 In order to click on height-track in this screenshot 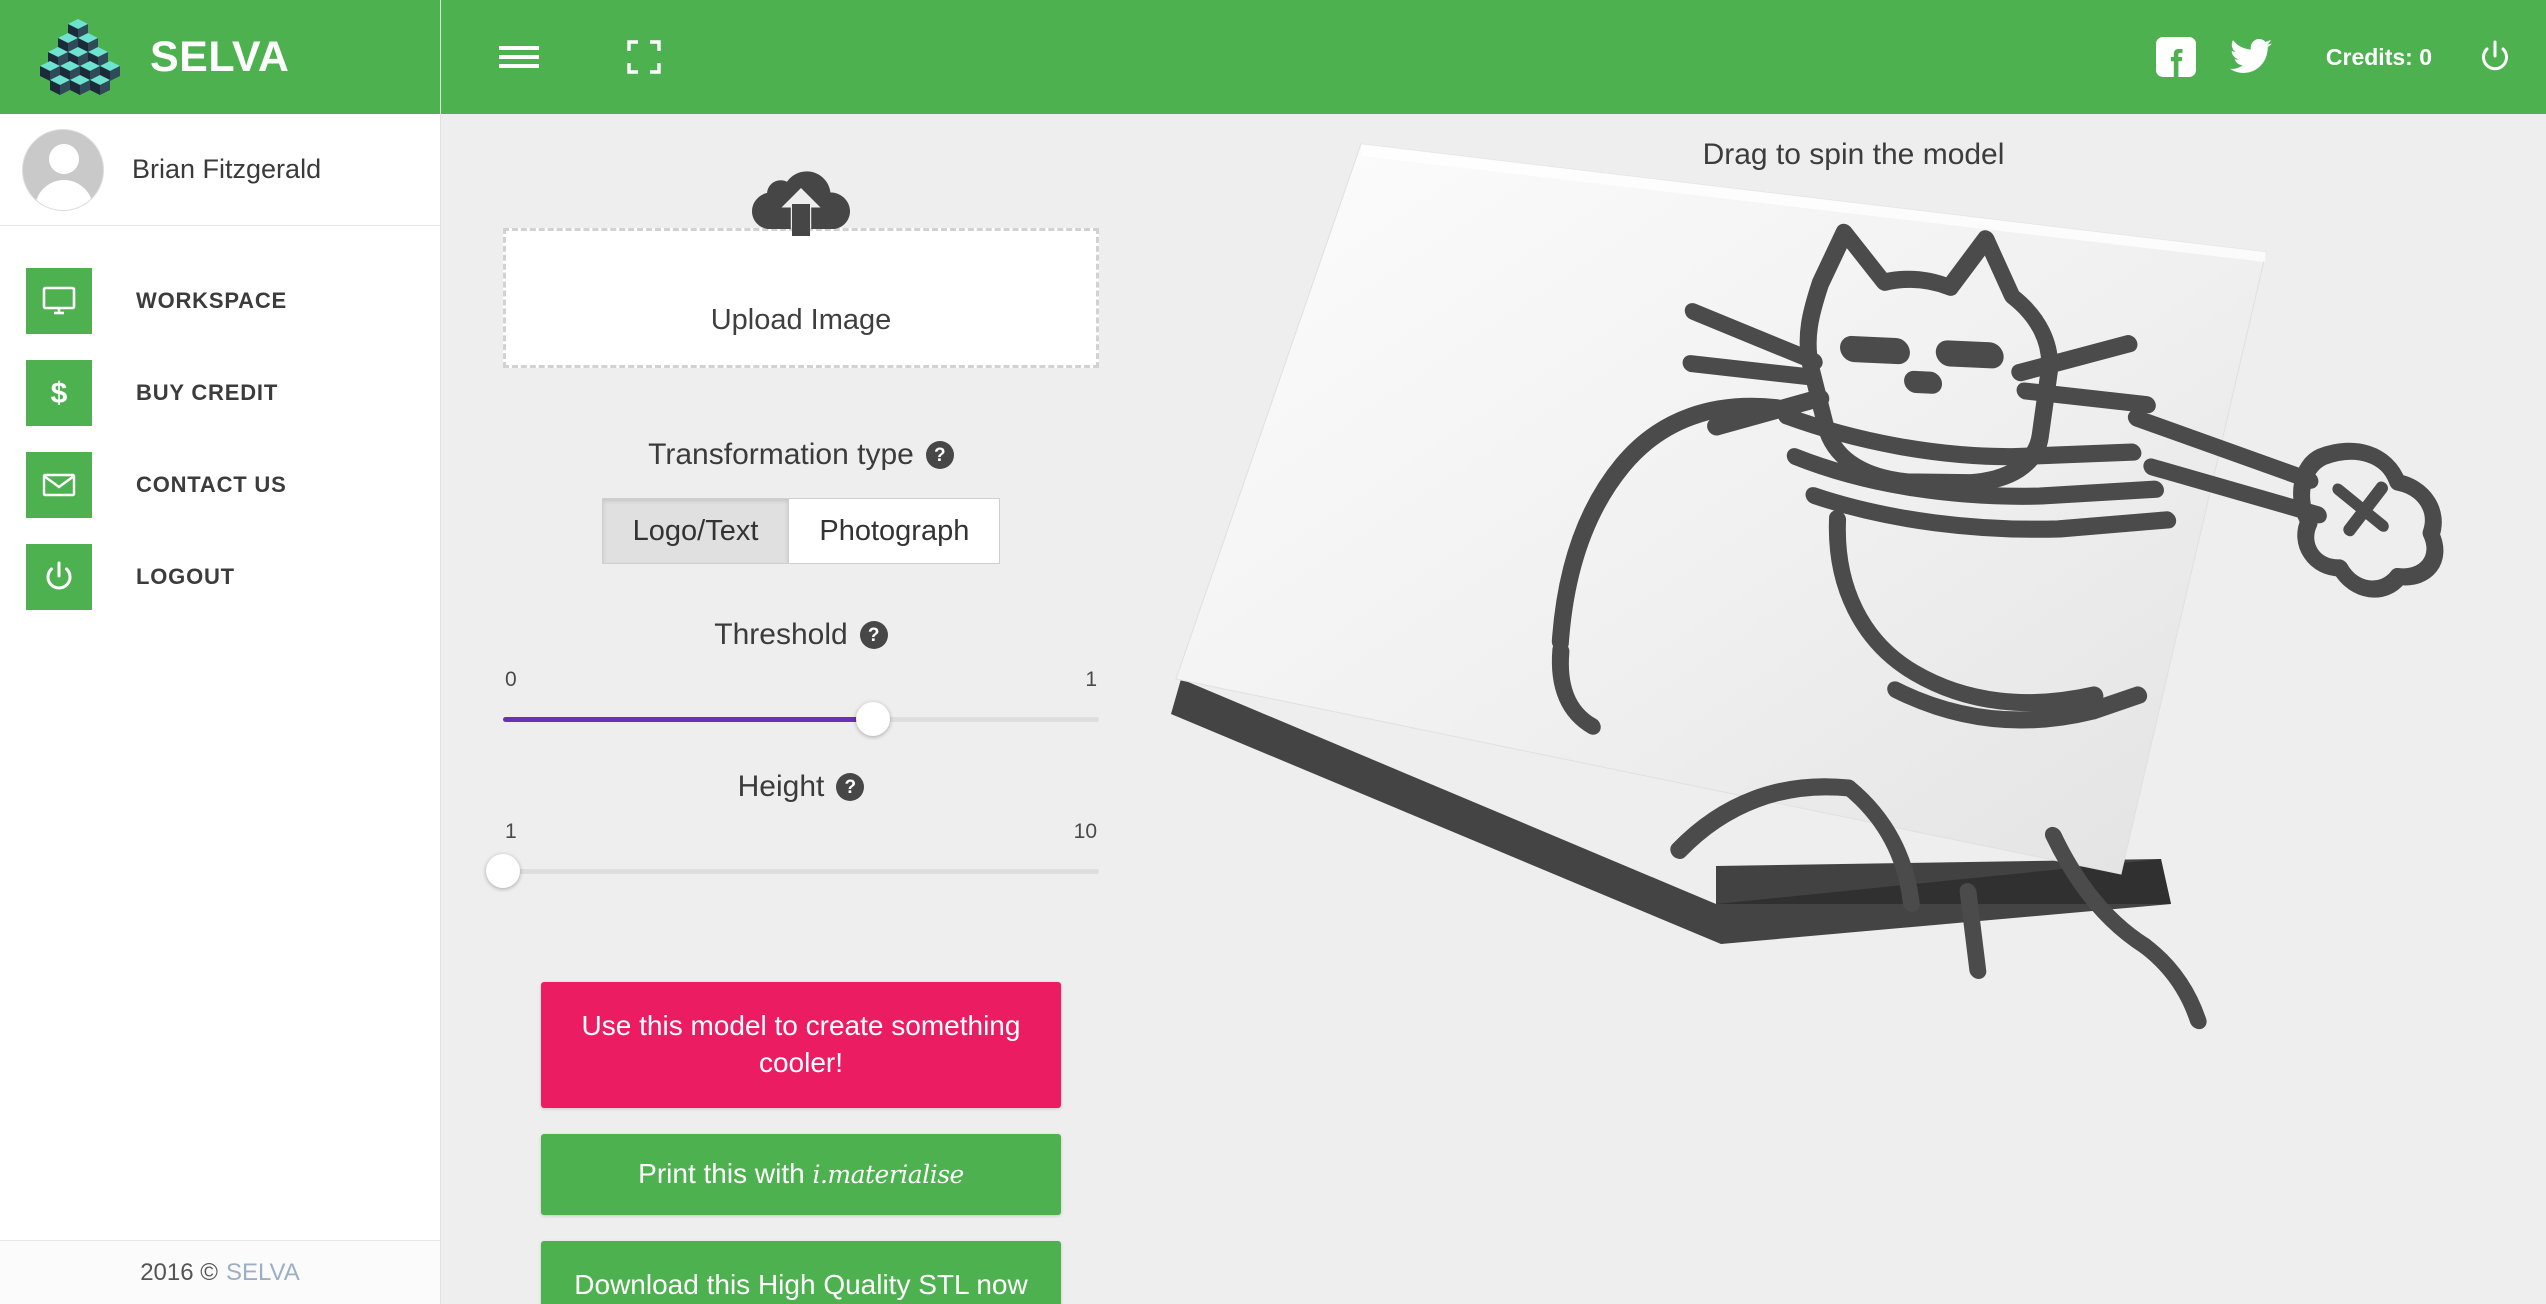, I will do `click(801, 871)`.